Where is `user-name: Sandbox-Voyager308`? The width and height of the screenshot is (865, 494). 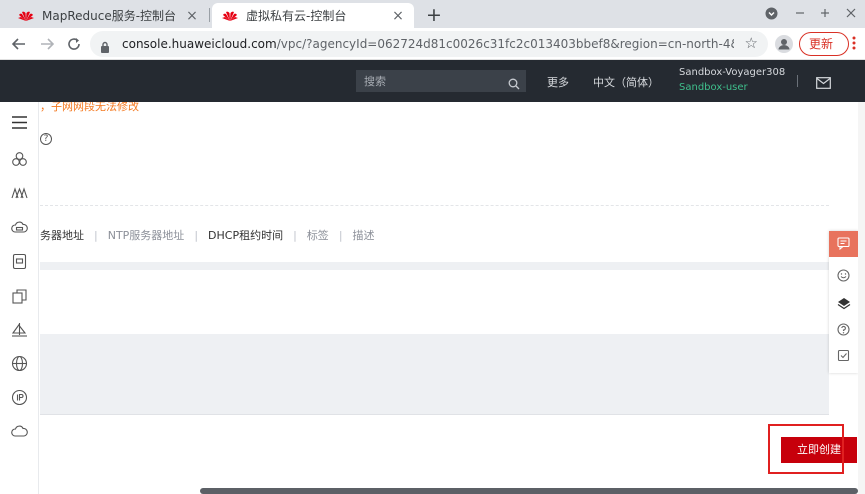
user-name: Sandbox-Voyager308 is located at coordinates (732, 72).